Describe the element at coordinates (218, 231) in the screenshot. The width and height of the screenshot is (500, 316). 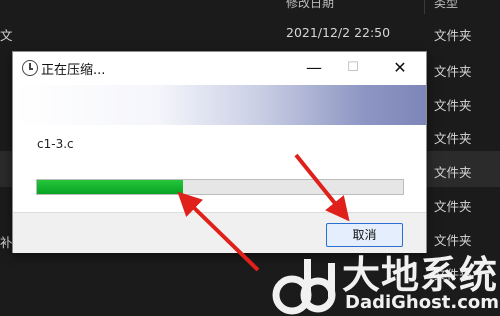
I see `arrow-to-progress` at that location.